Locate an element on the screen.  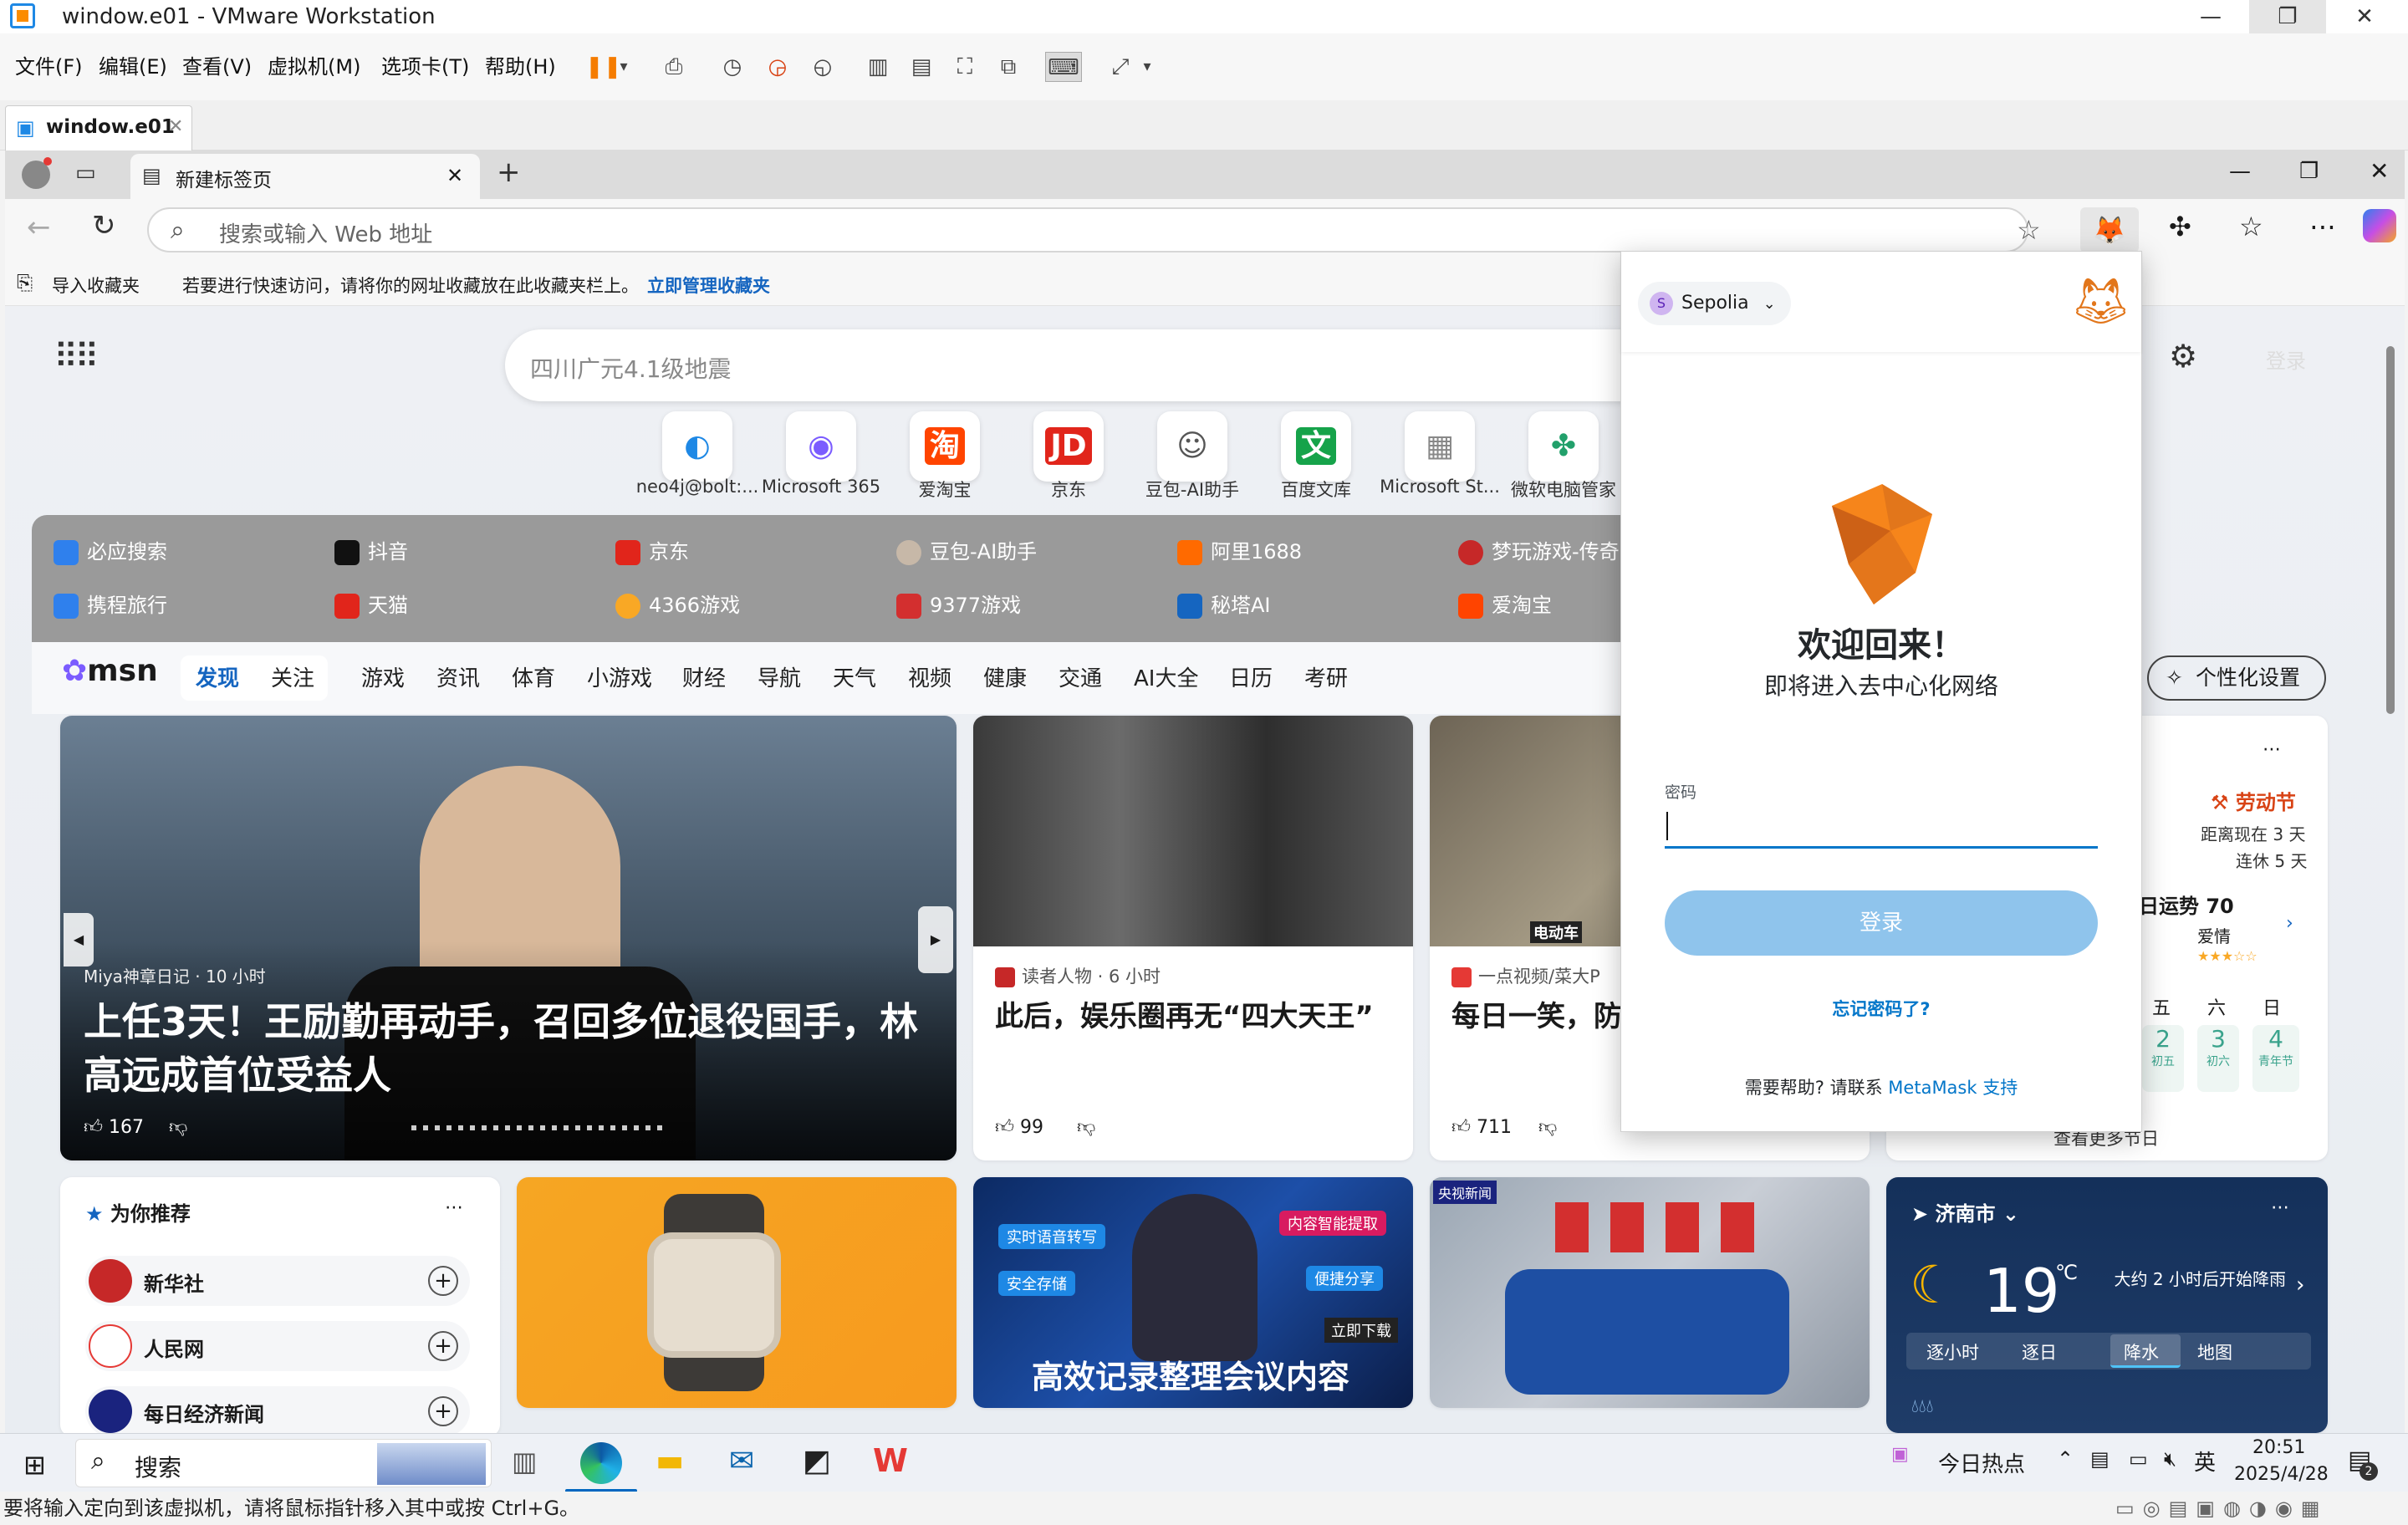
personalize-button: ✧ 个性化设置 is located at coordinates (2237, 678).